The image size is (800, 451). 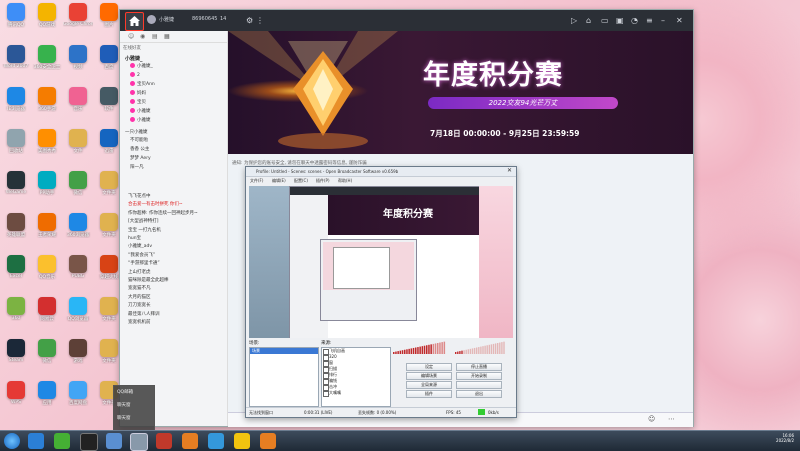 What do you see at coordinates (216, 441) in the screenshot?
I see `taskbar-app3-icon` at bounding box center [216, 441].